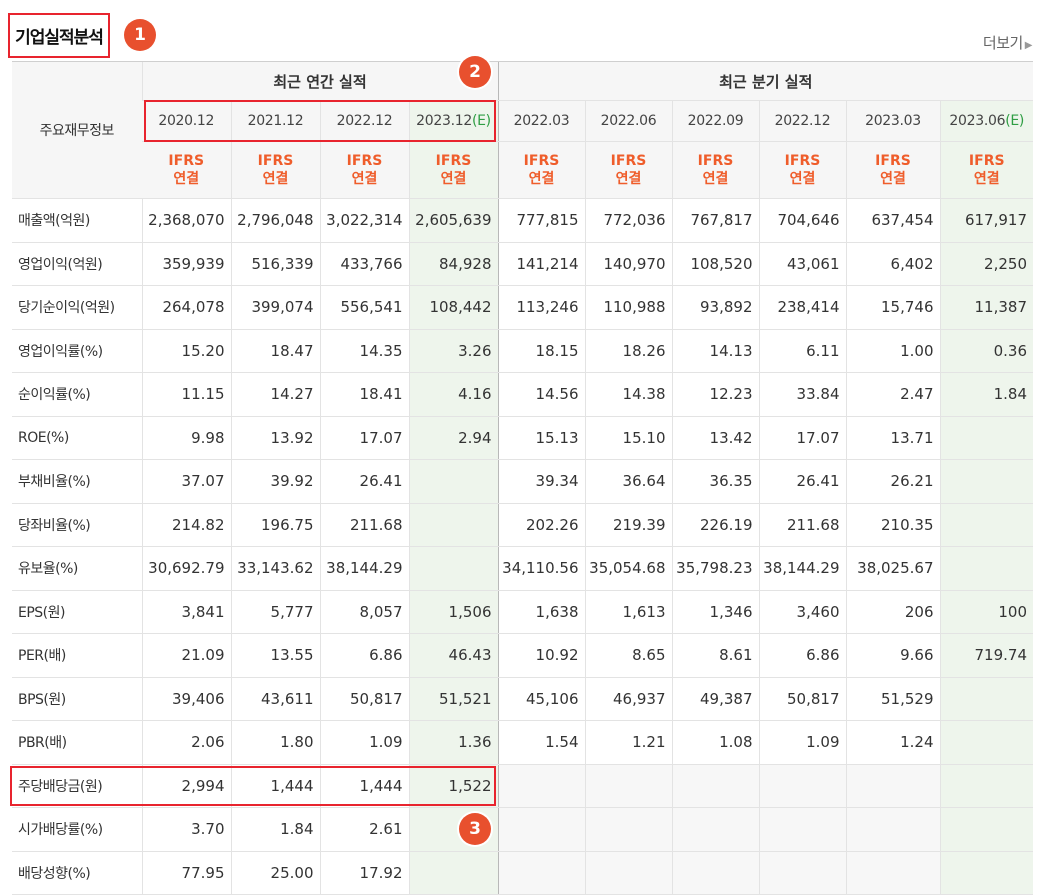  Describe the element at coordinates (892, 699) in the screenshot. I see `table-cell: 51,529` at that location.